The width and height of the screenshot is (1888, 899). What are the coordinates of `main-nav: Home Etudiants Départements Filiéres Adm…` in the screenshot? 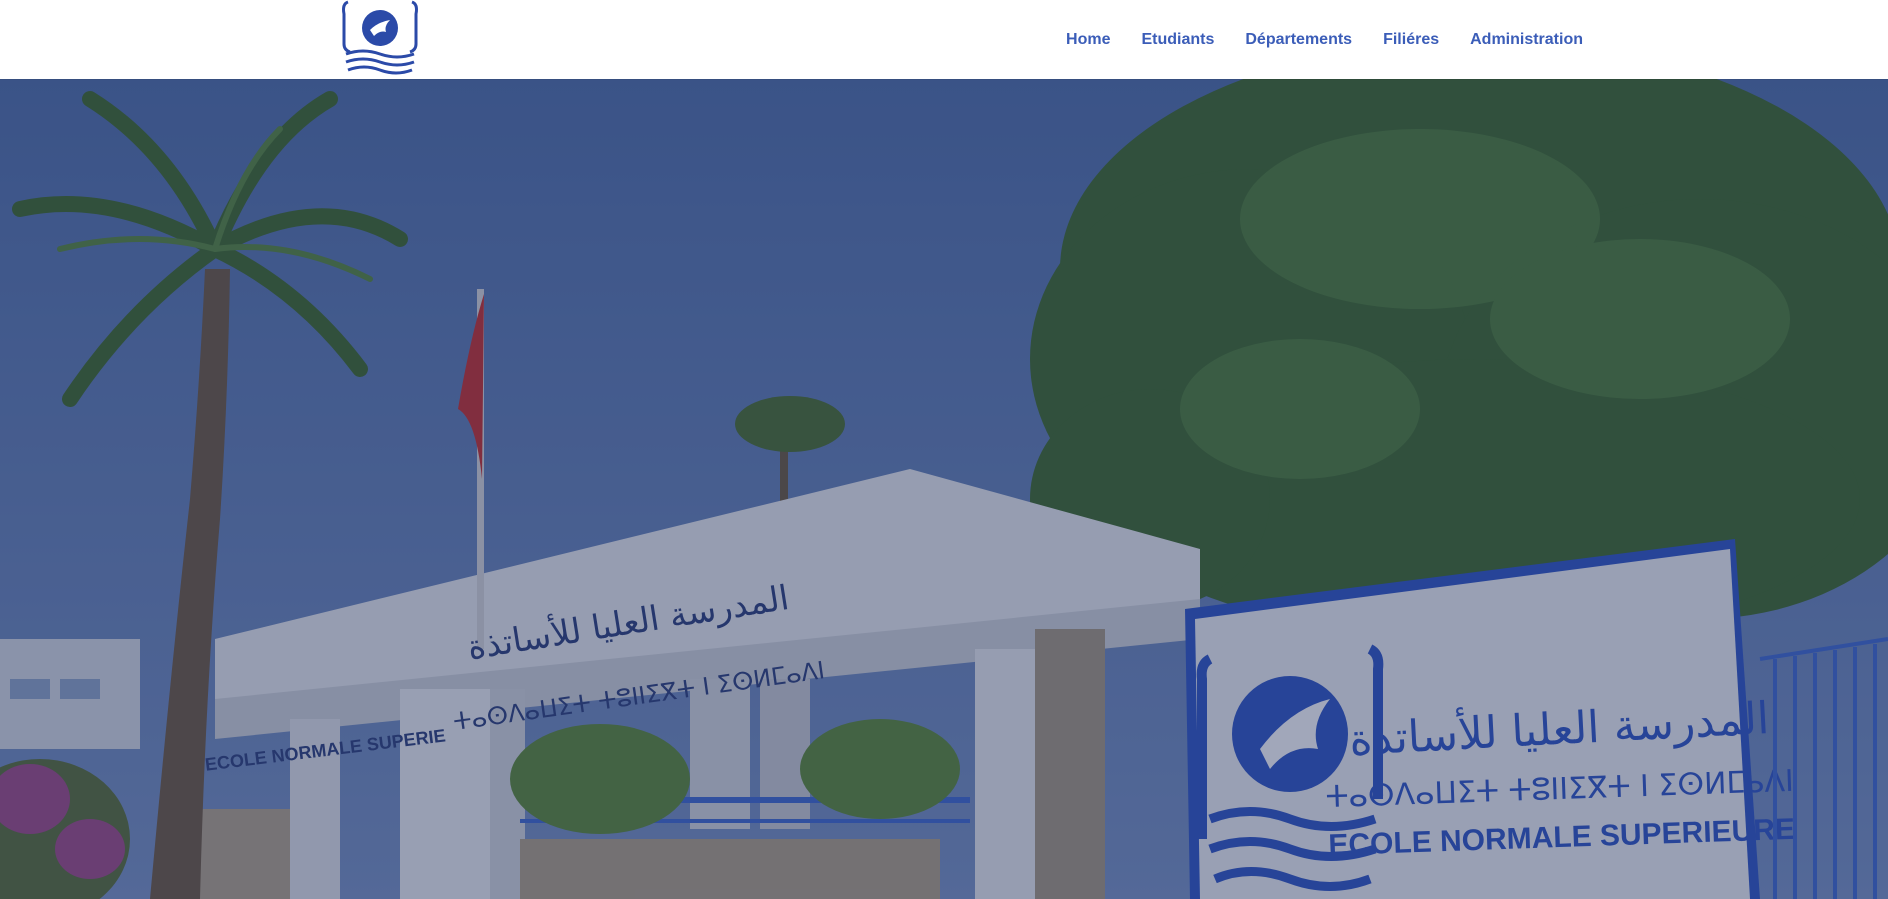 It's located at (1317, 39).